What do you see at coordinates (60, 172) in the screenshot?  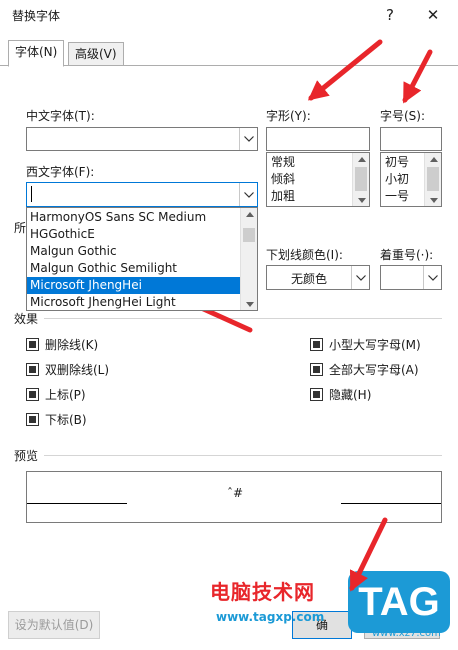 I see `western-font-label: 西文字体(F):` at bounding box center [60, 172].